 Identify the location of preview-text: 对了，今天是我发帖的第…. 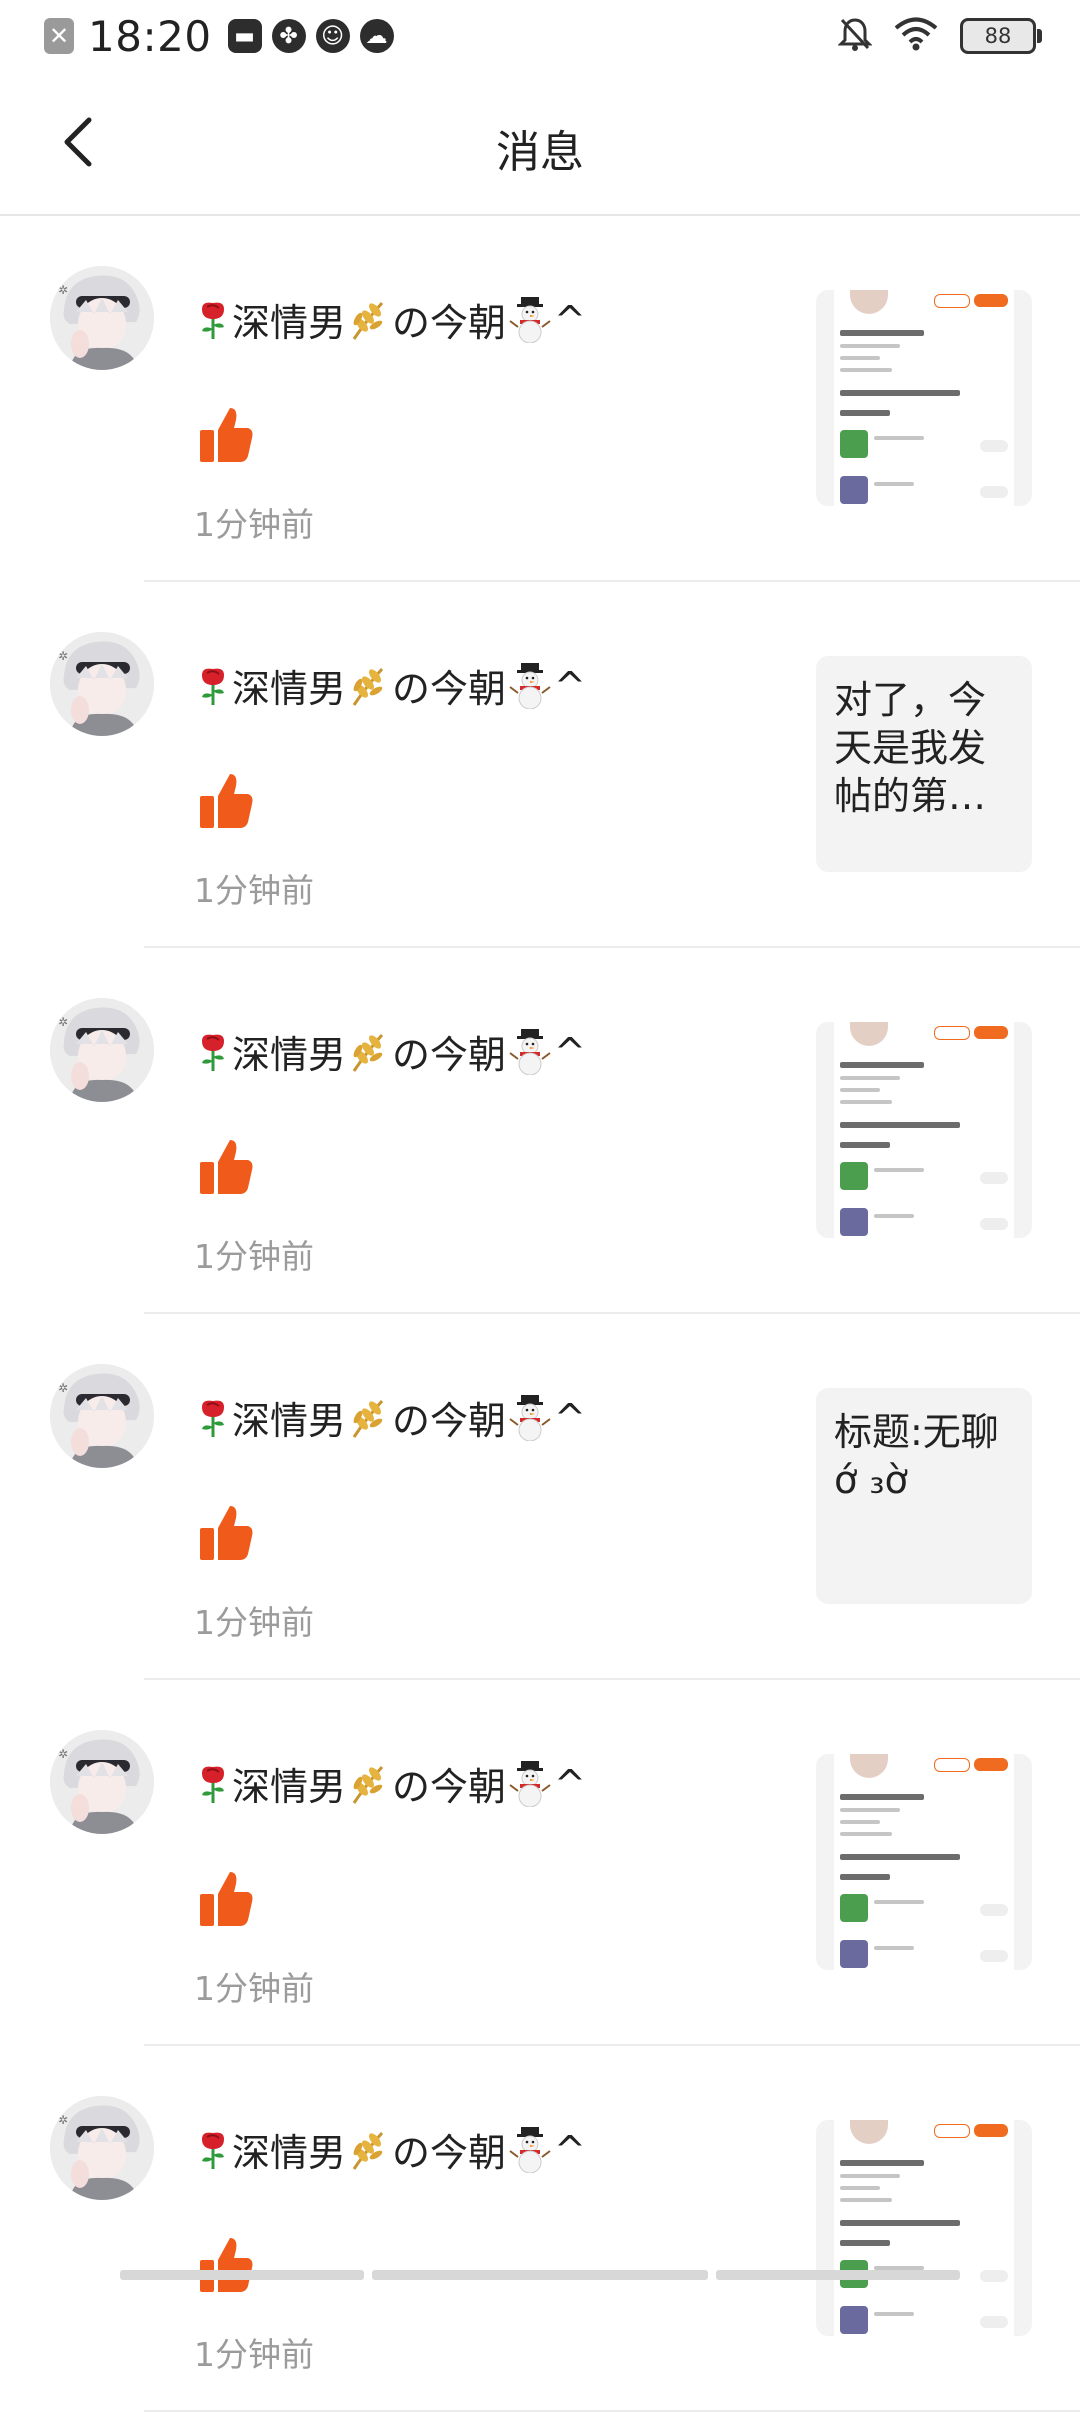
(910, 748).